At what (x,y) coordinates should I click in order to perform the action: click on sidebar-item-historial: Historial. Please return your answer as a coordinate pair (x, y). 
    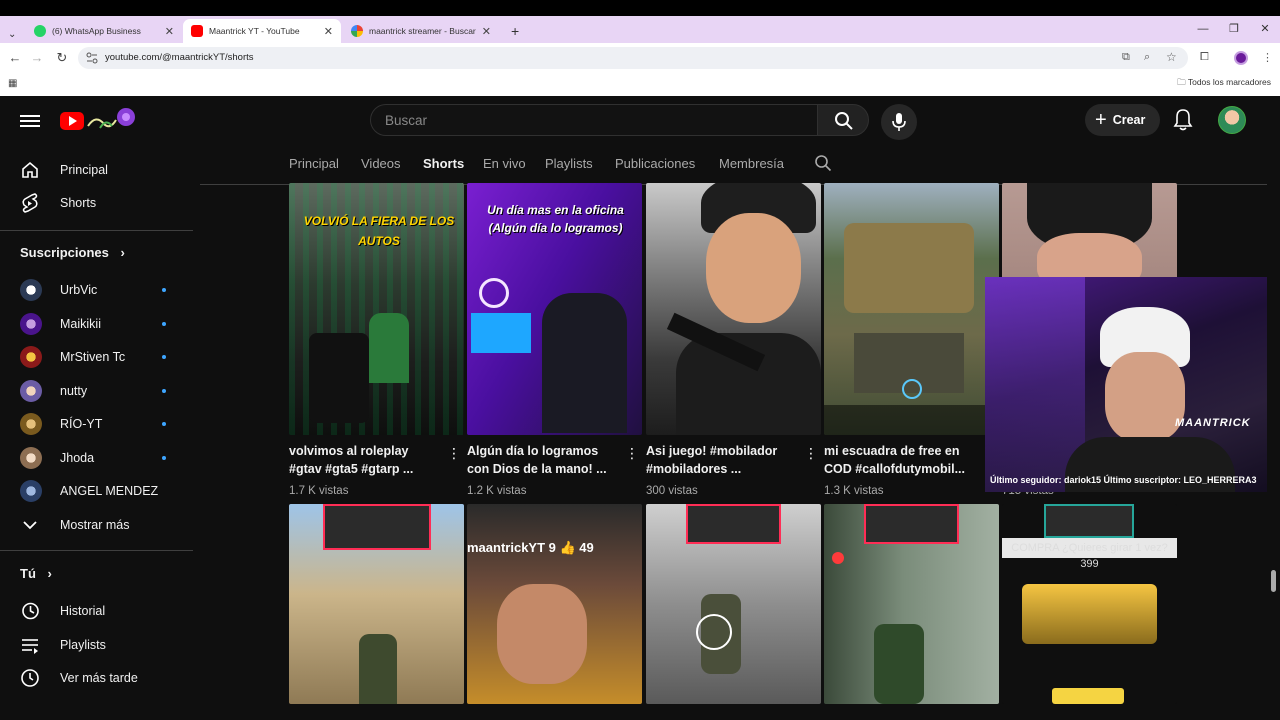
    Looking at the image, I should click on (96, 611).